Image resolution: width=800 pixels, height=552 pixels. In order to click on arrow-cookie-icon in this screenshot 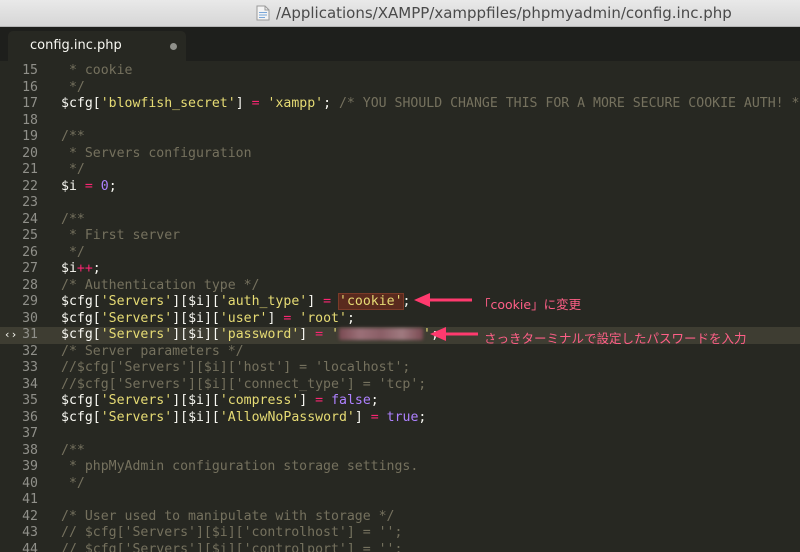, I will do `click(443, 300)`.